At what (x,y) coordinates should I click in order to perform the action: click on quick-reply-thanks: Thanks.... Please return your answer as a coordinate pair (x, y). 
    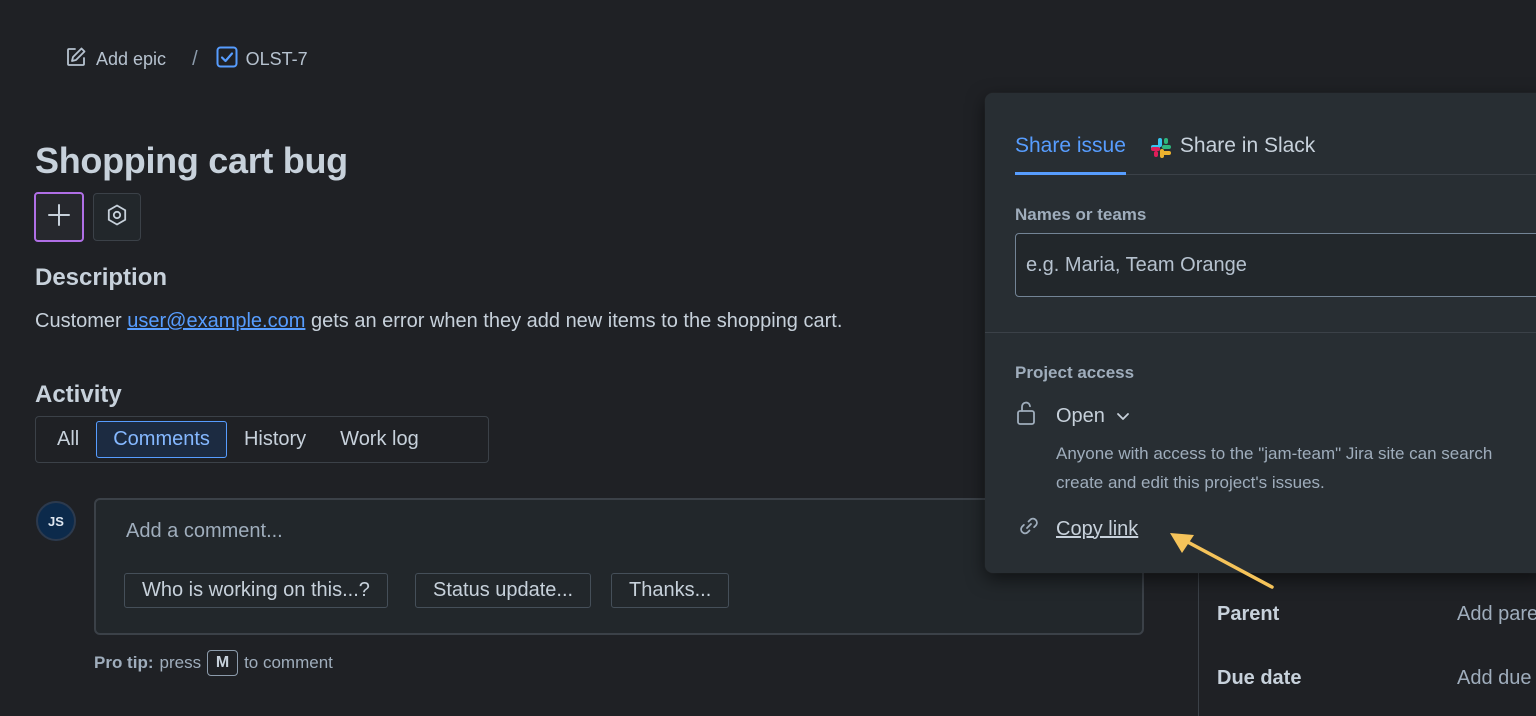
    Looking at the image, I should click on (670, 590).